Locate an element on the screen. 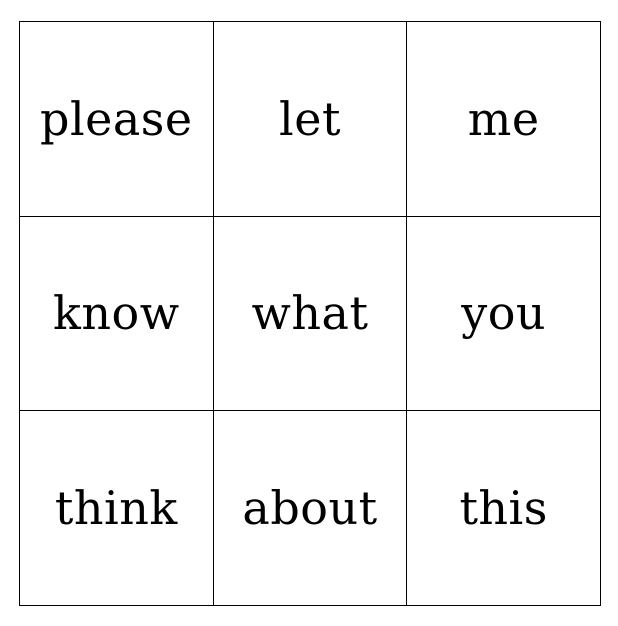  cell-word: this is located at coordinates (503, 508).